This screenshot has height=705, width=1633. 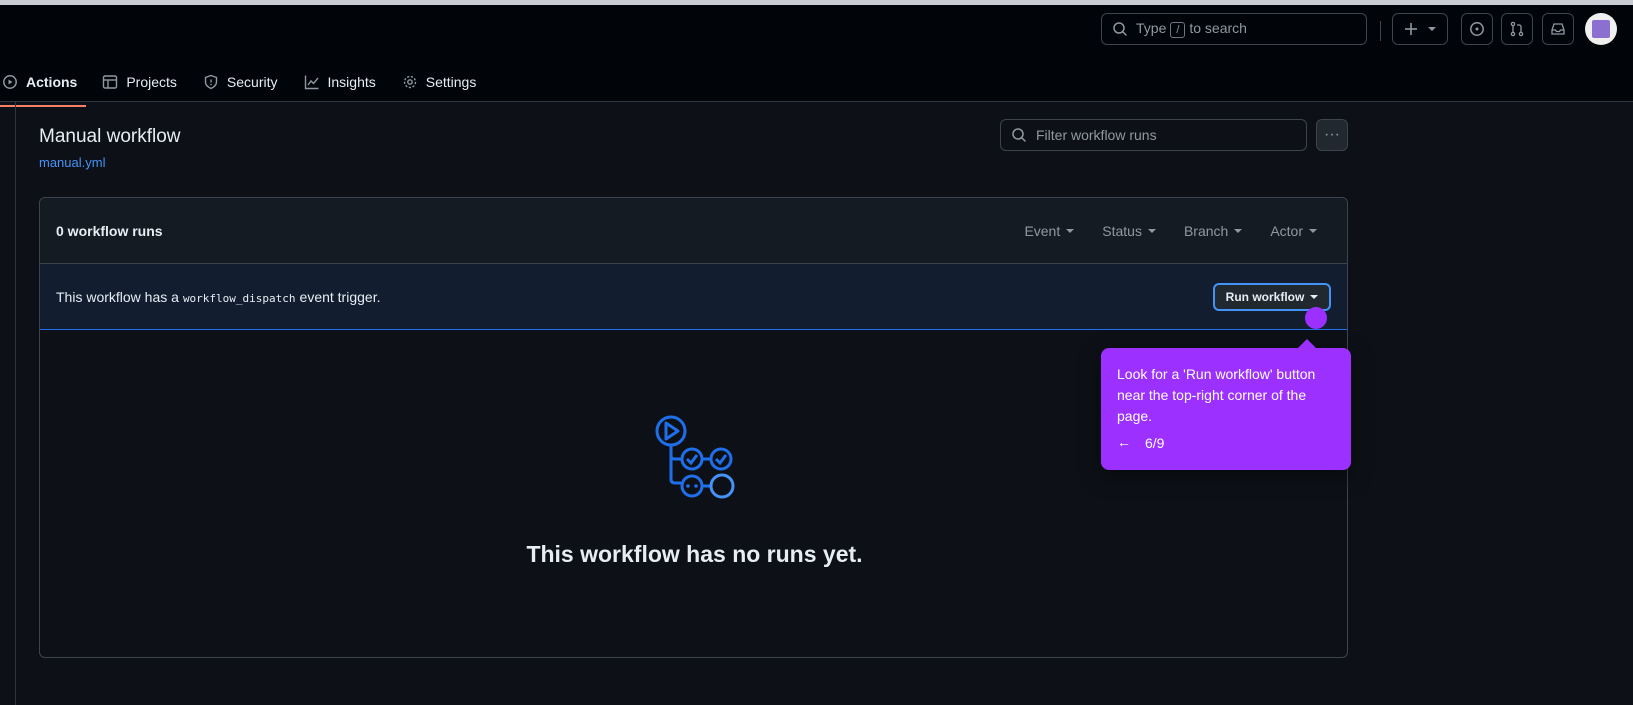 I want to click on git-pull-request-icon, so click(x=1517, y=29).